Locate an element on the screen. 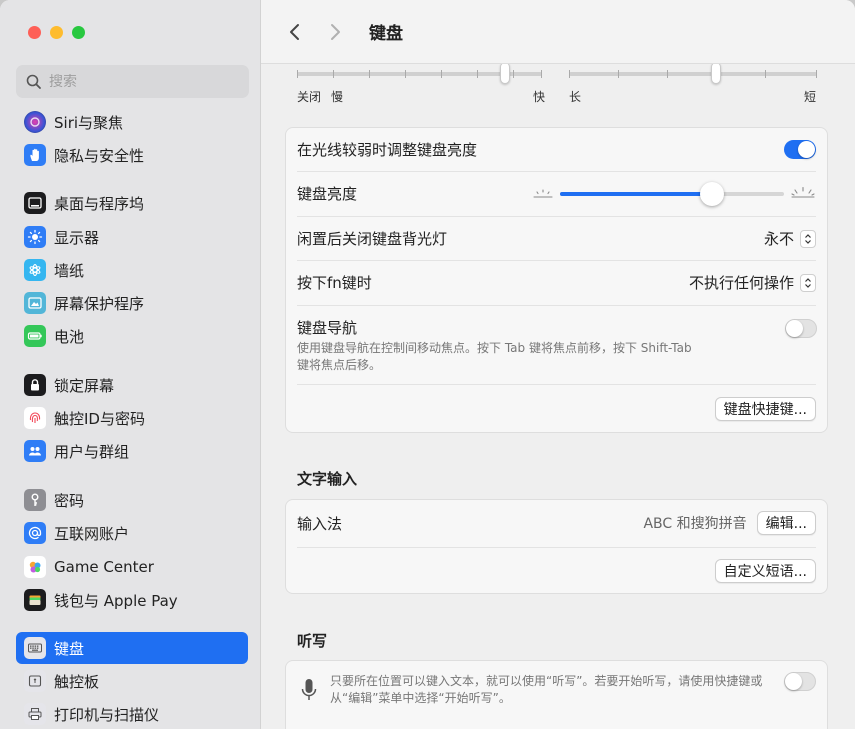 The image size is (855, 729). sidebar-item-siri: Siri与聚焦 is located at coordinates (132, 122).